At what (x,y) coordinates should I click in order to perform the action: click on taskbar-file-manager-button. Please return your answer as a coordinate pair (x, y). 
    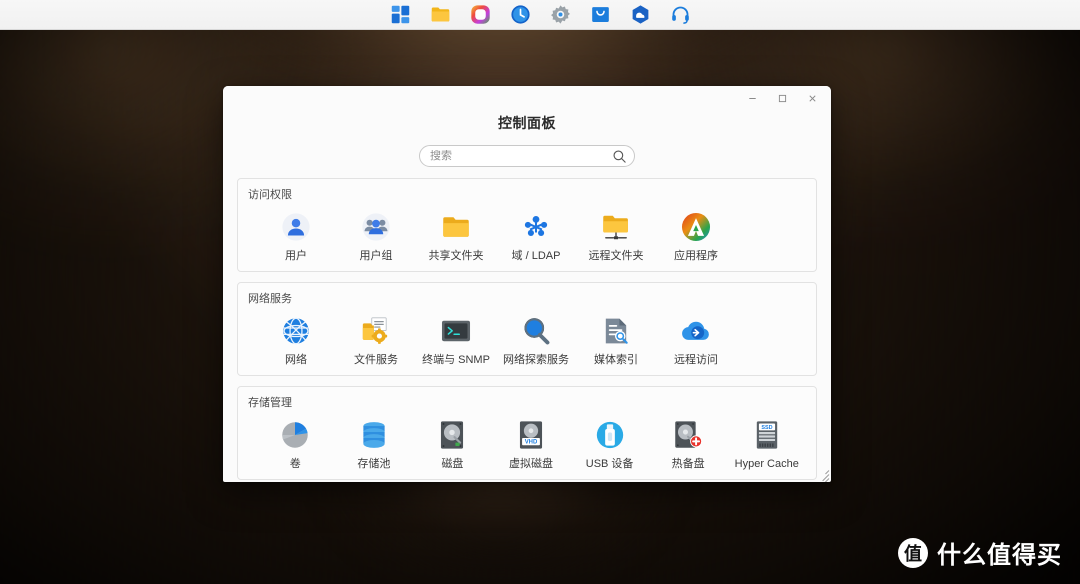
    Looking at the image, I should click on (440, 15).